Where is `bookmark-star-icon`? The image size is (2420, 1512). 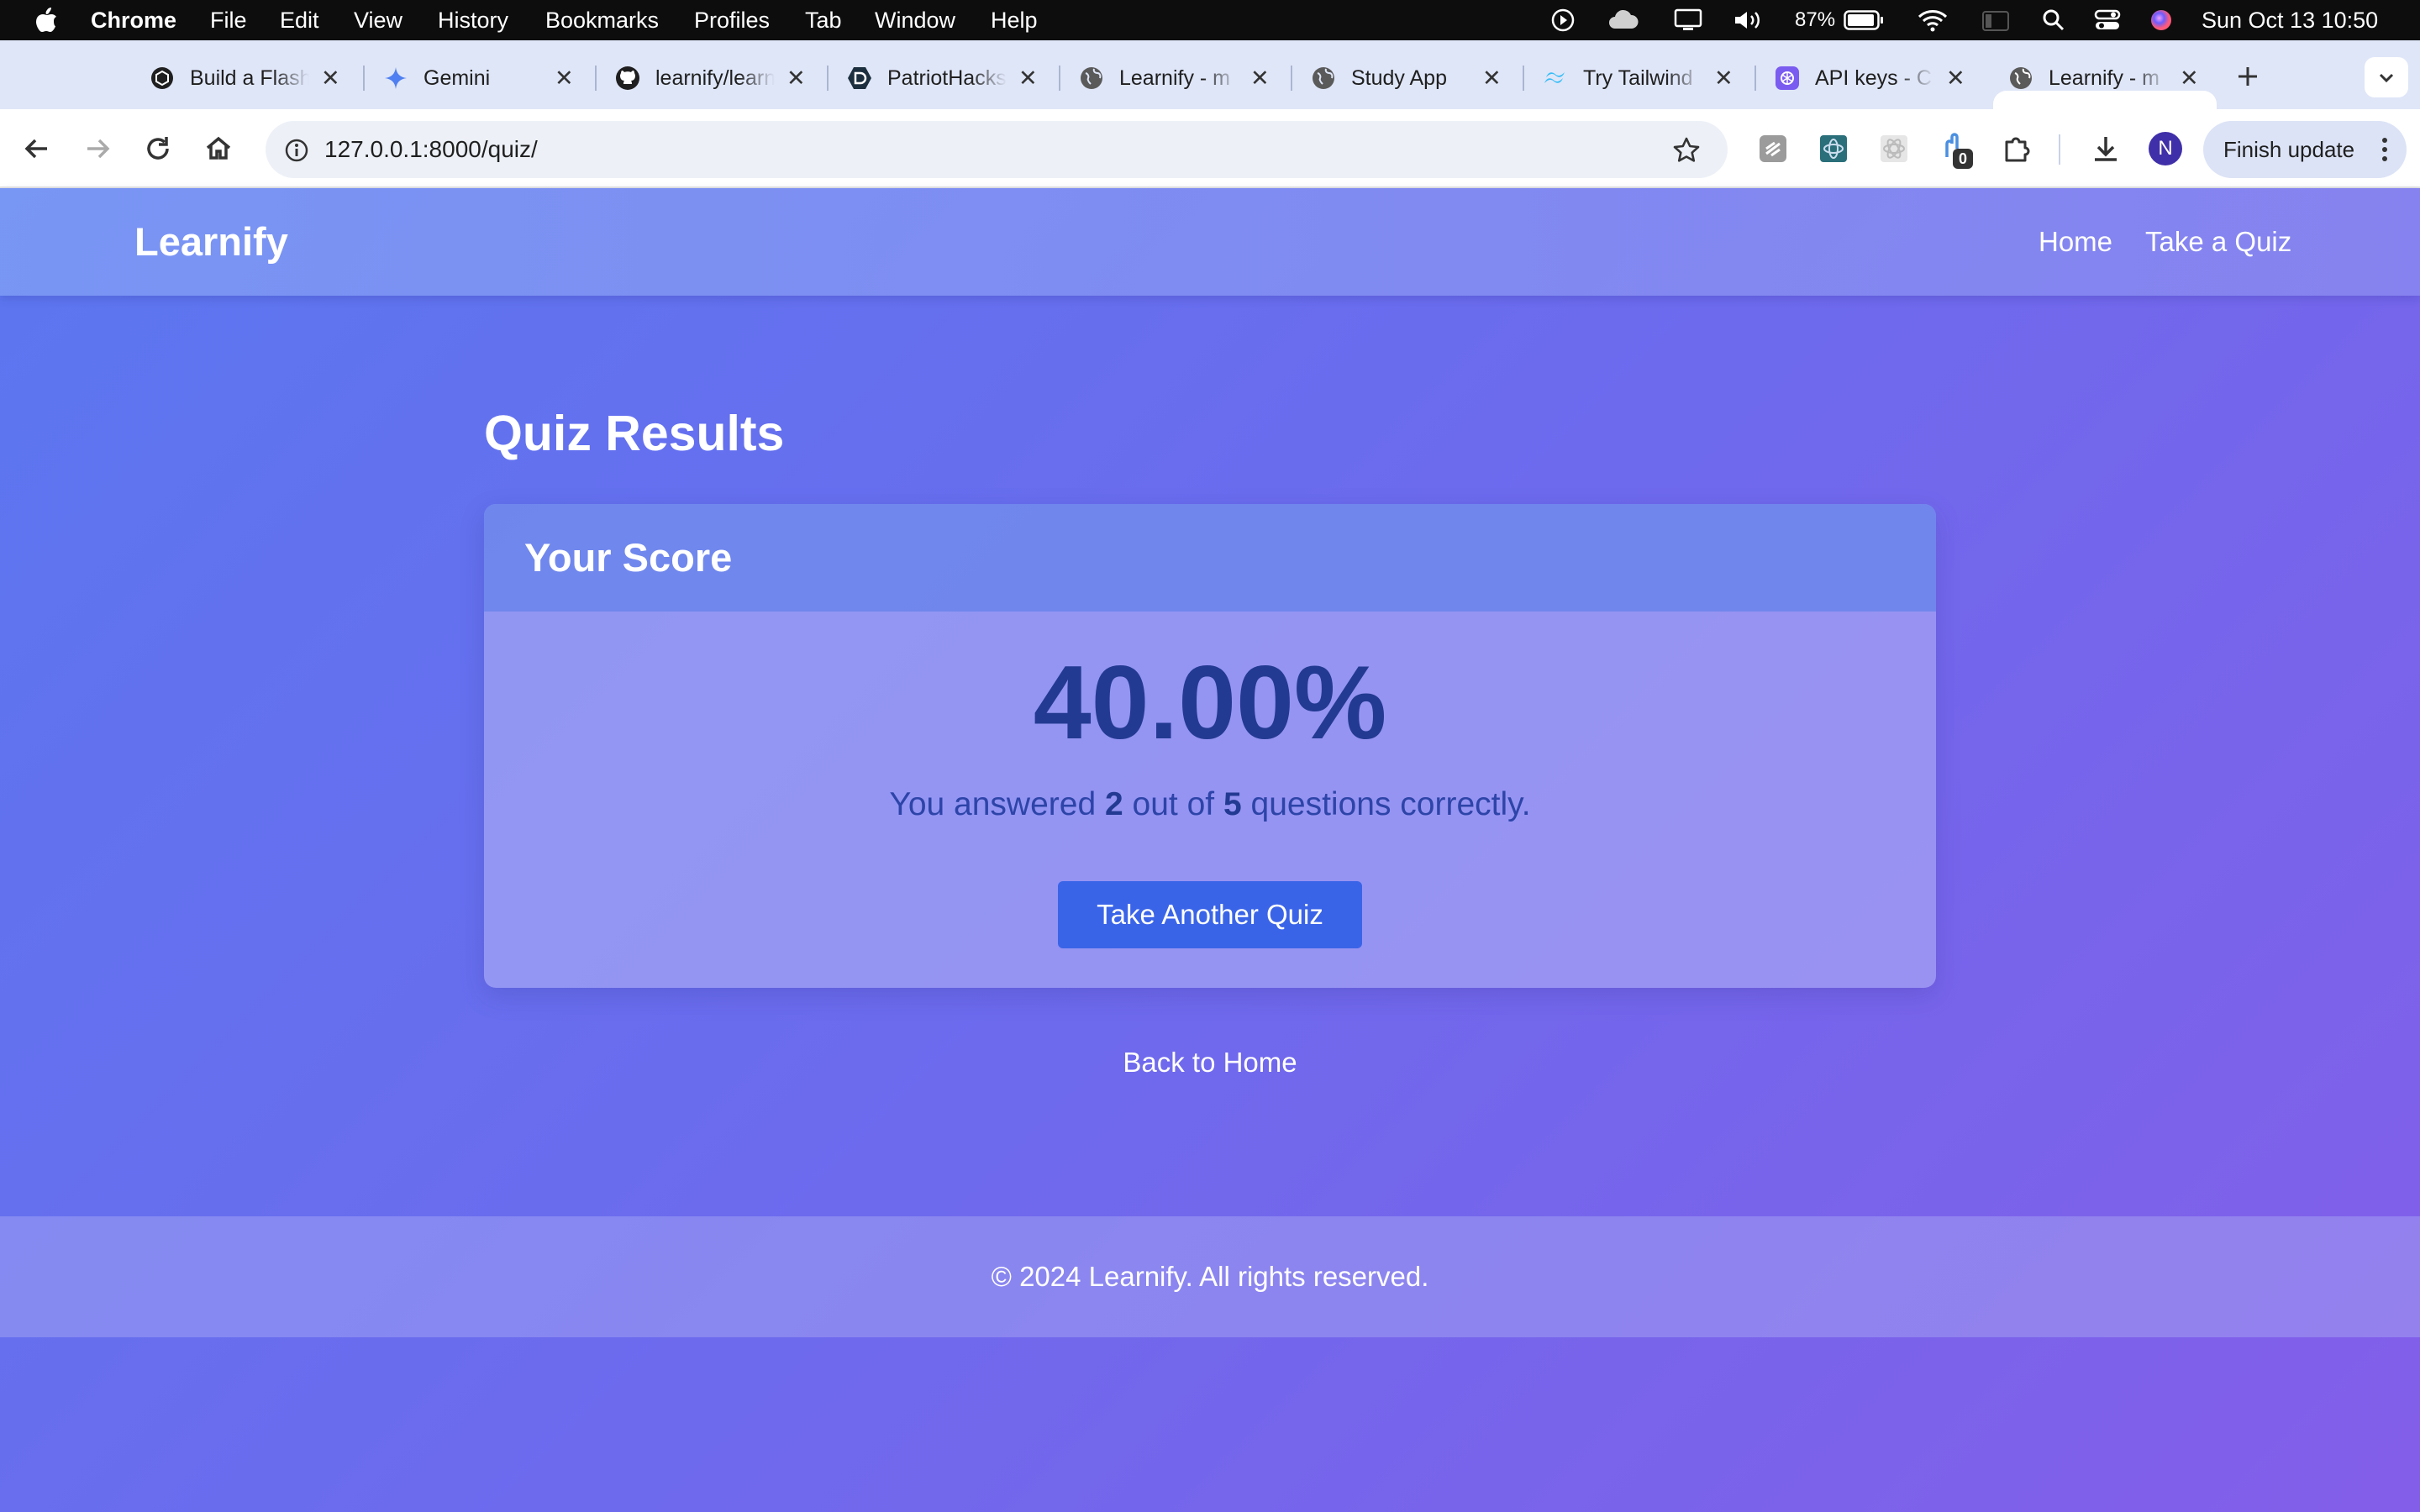
bookmark-star-icon is located at coordinates (1686, 150).